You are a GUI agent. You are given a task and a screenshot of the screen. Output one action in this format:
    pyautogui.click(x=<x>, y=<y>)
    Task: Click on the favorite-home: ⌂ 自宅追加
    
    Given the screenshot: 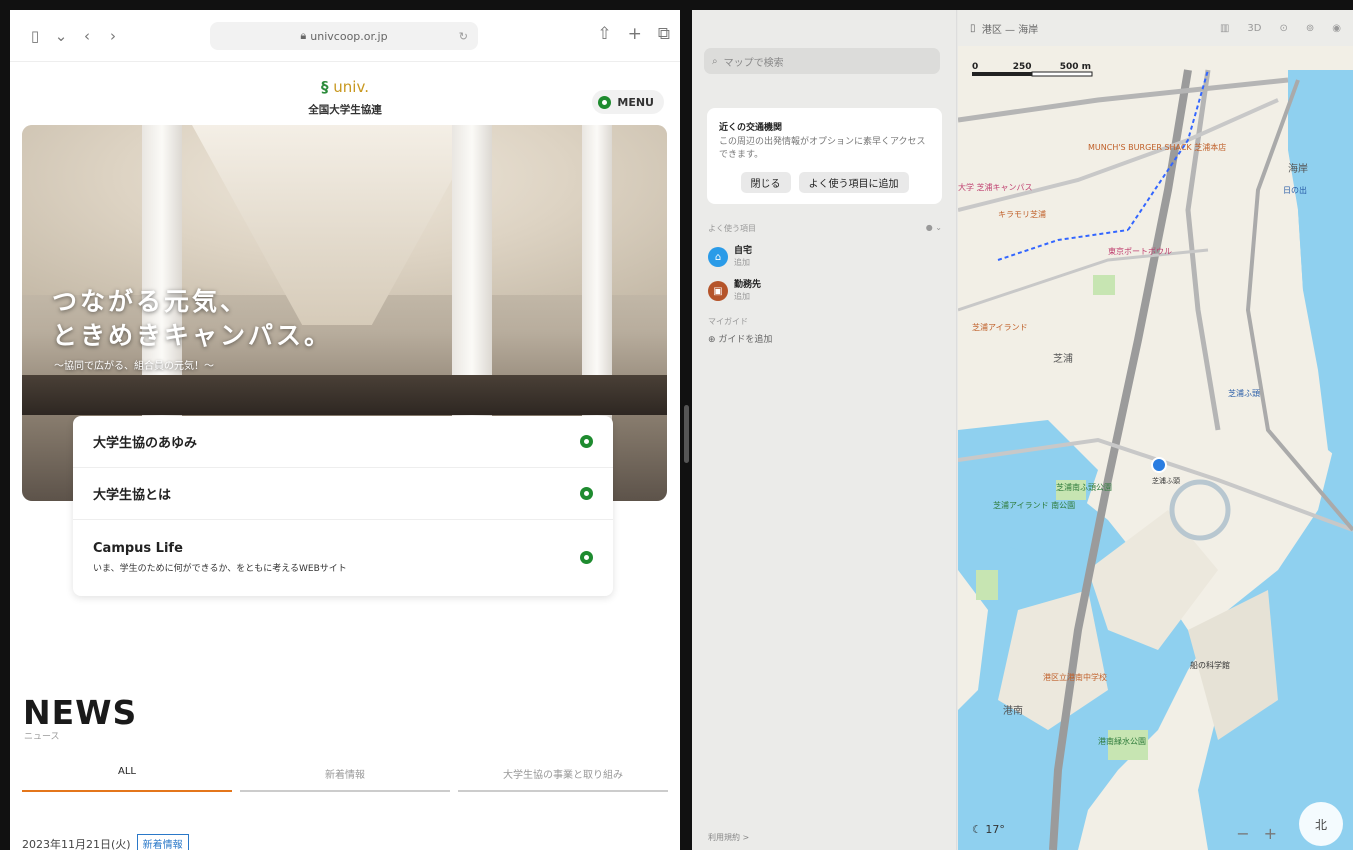 What is the action you would take?
    pyautogui.click(x=730, y=257)
    